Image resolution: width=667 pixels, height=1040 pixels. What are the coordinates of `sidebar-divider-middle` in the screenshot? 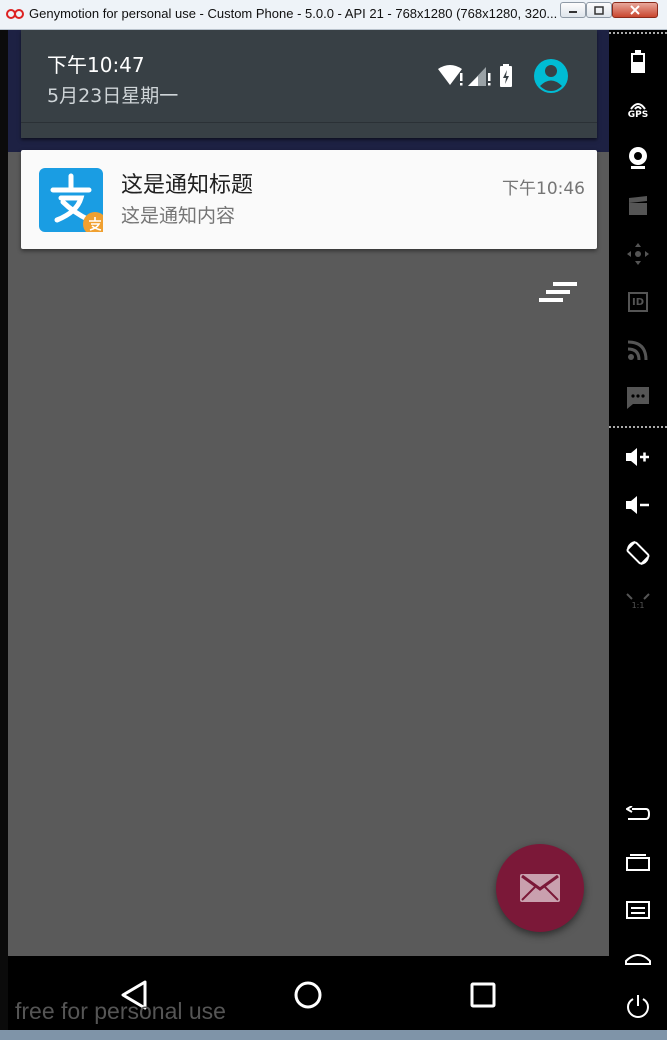 It's located at (638, 427).